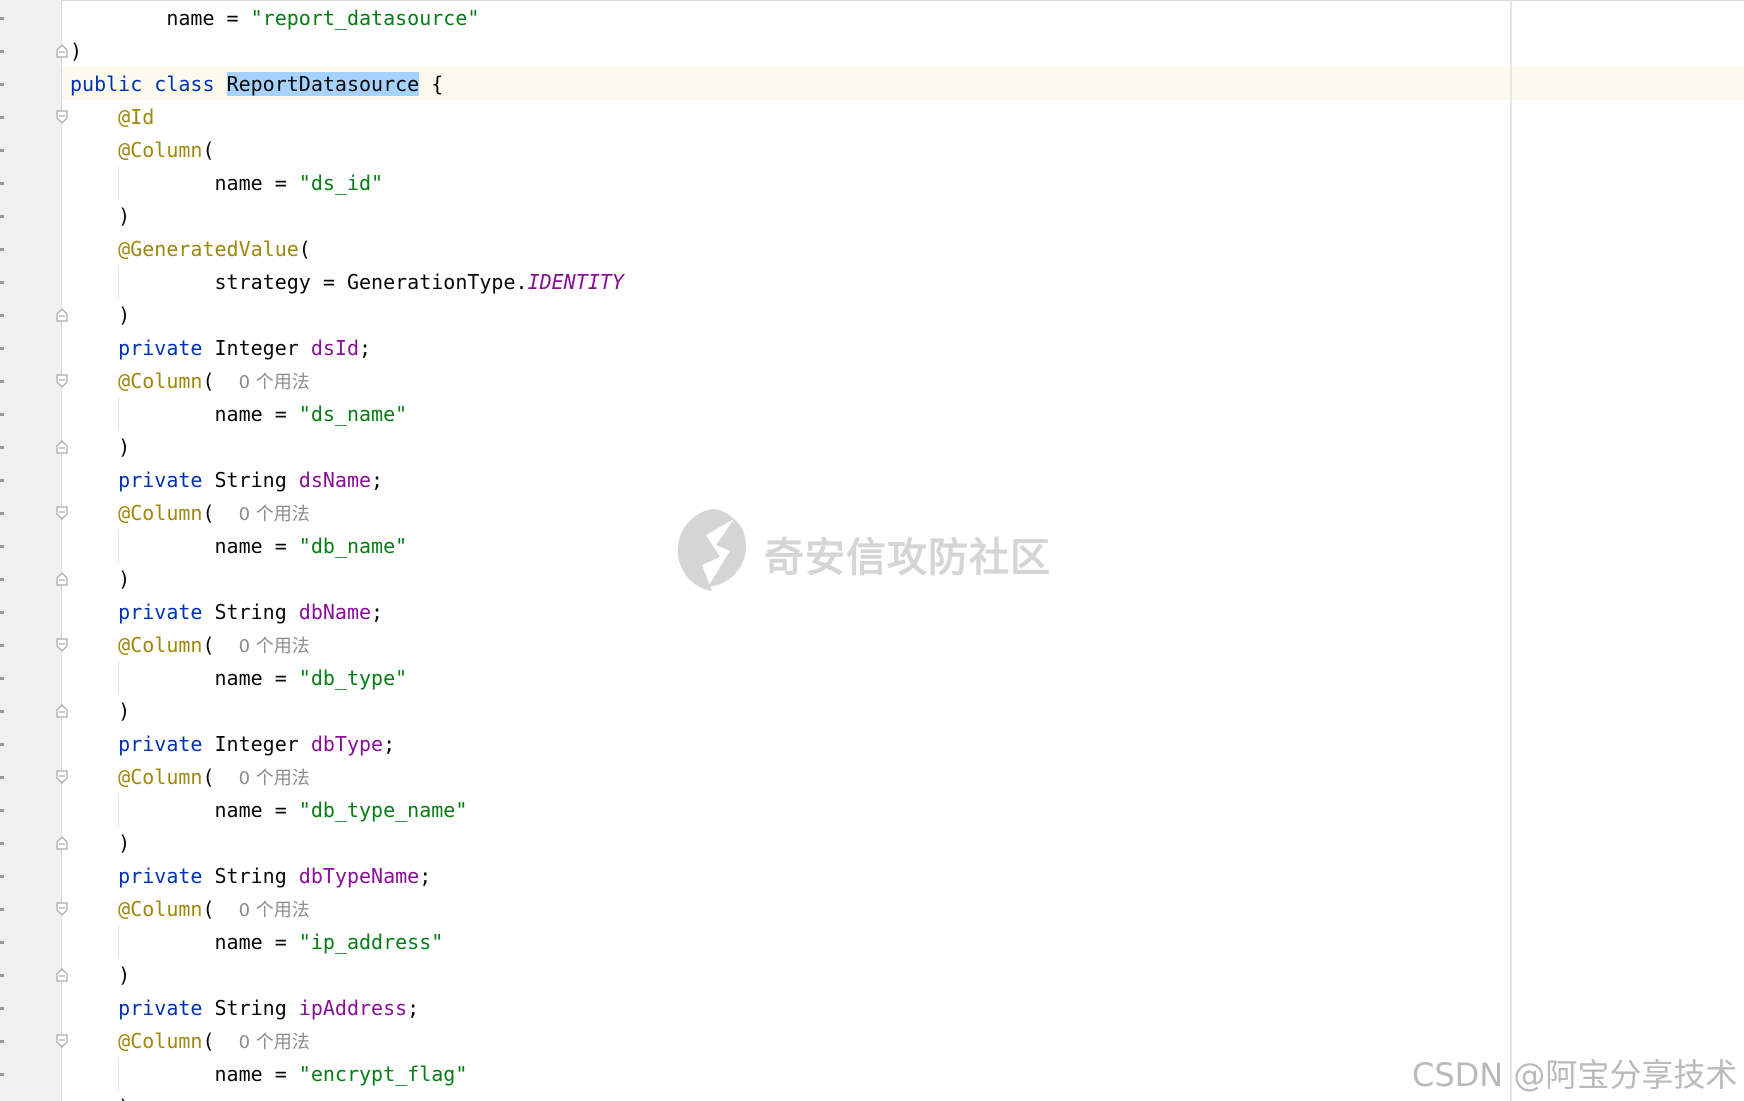  What do you see at coordinates (711, 550) in the screenshot?
I see `lightning-logo-icon` at bounding box center [711, 550].